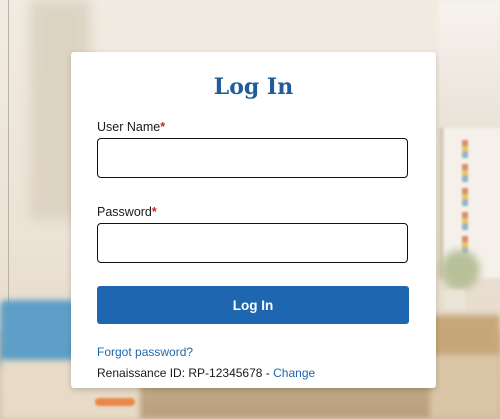  What do you see at coordinates (253, 87) in the screenshot?
I see `login-title: Log In` at bounding box center [253, 87].